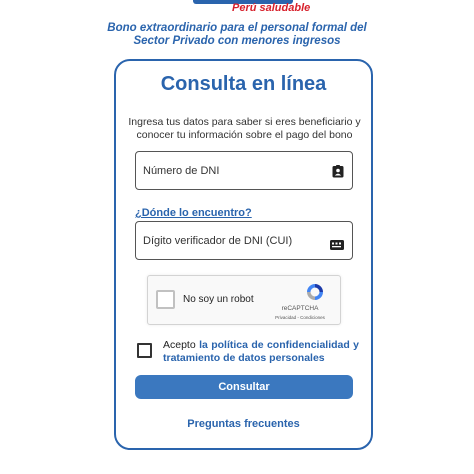 The image size is (474, 474). I want to click on cui-field, so click(244, 240).